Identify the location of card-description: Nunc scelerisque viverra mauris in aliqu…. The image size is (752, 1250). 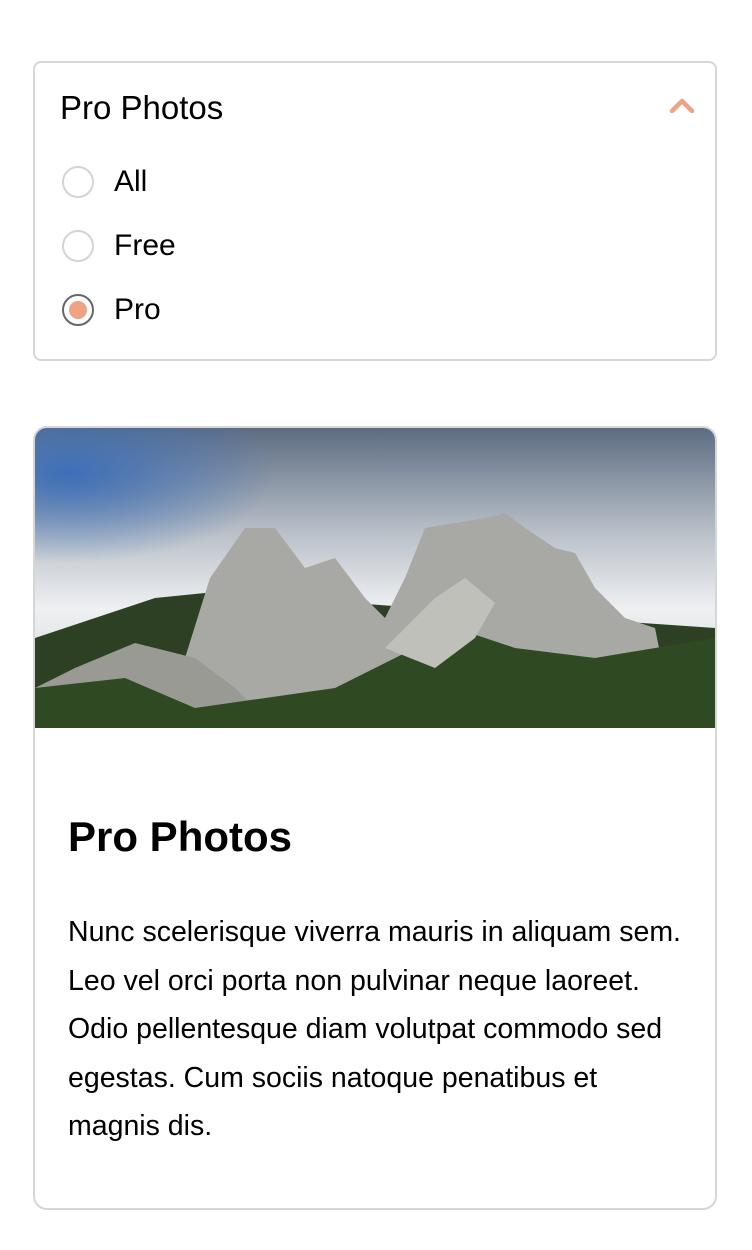
(374, 1029).